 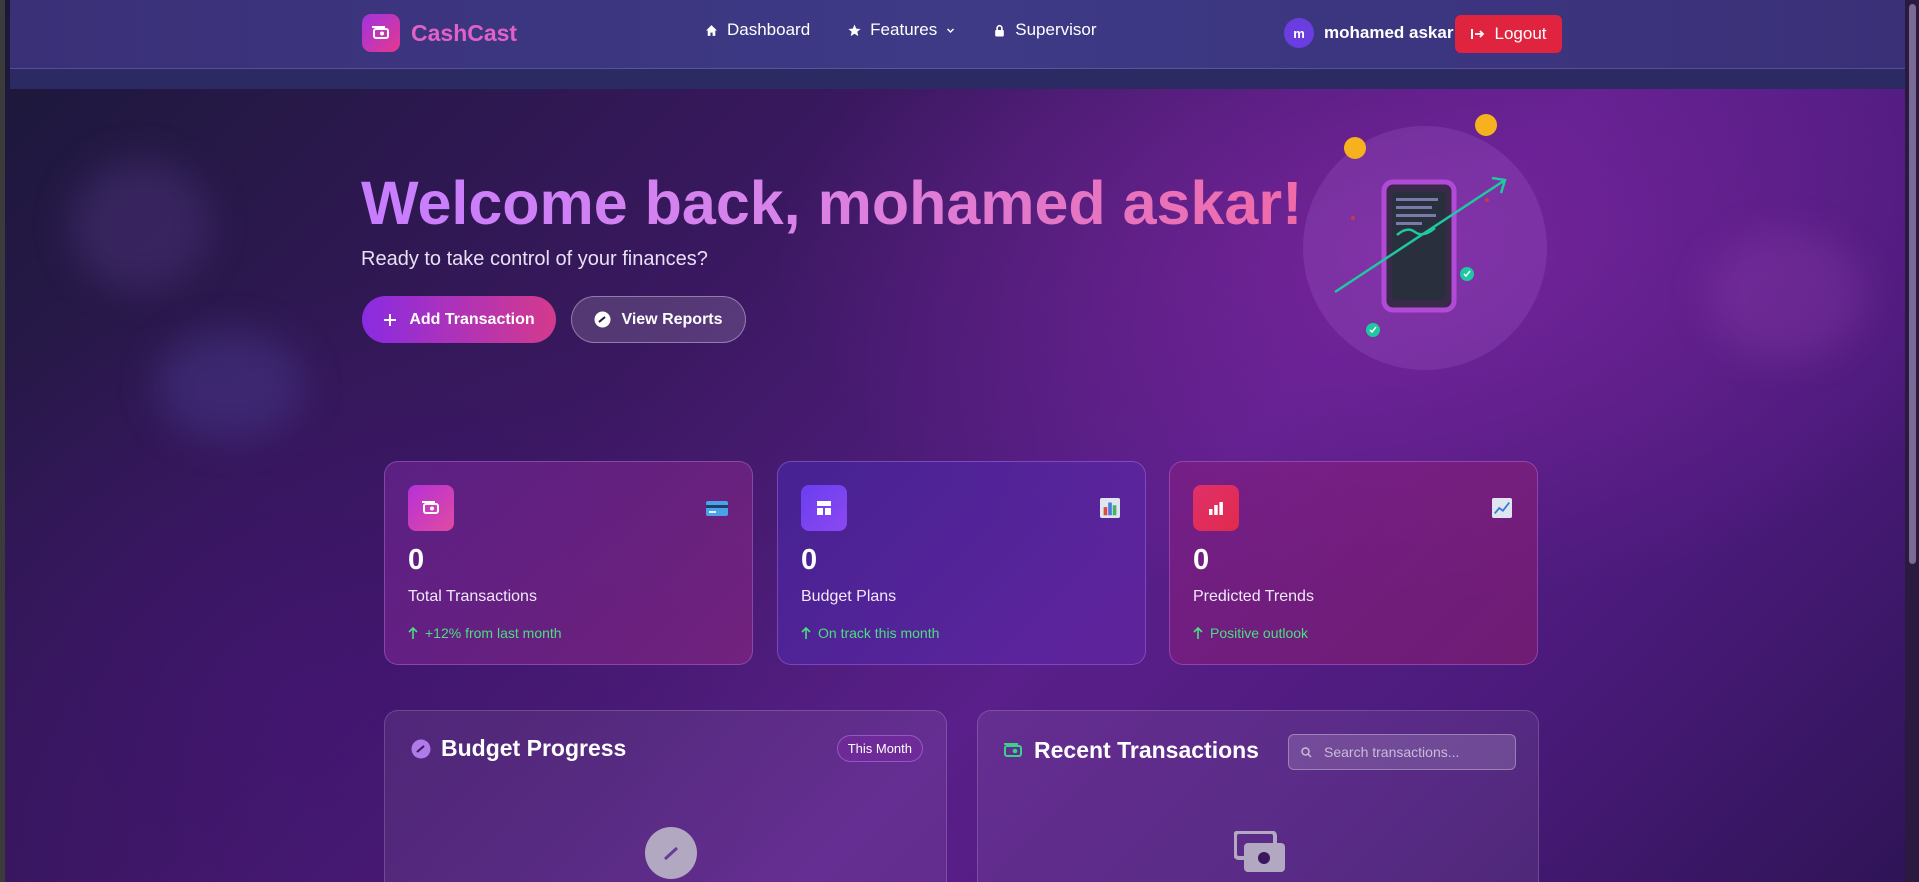 I want to click on stat-card-predicted-trends: 0 Predicted Trends Positive outlook, so click(x=1353, y=563).